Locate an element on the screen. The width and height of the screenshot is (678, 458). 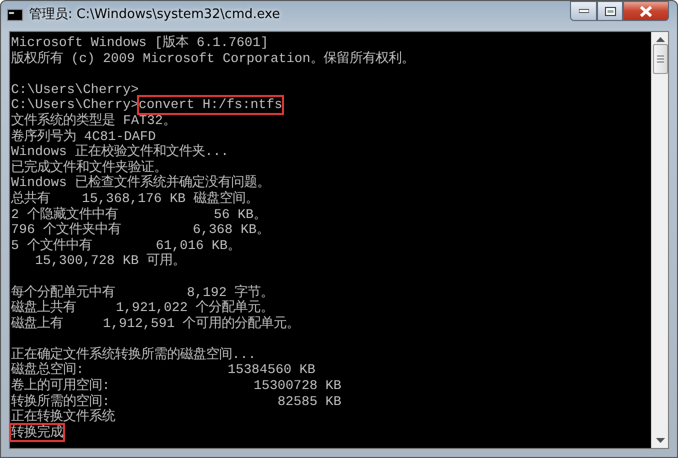
grip-icon is located at coordinates (660, 59).